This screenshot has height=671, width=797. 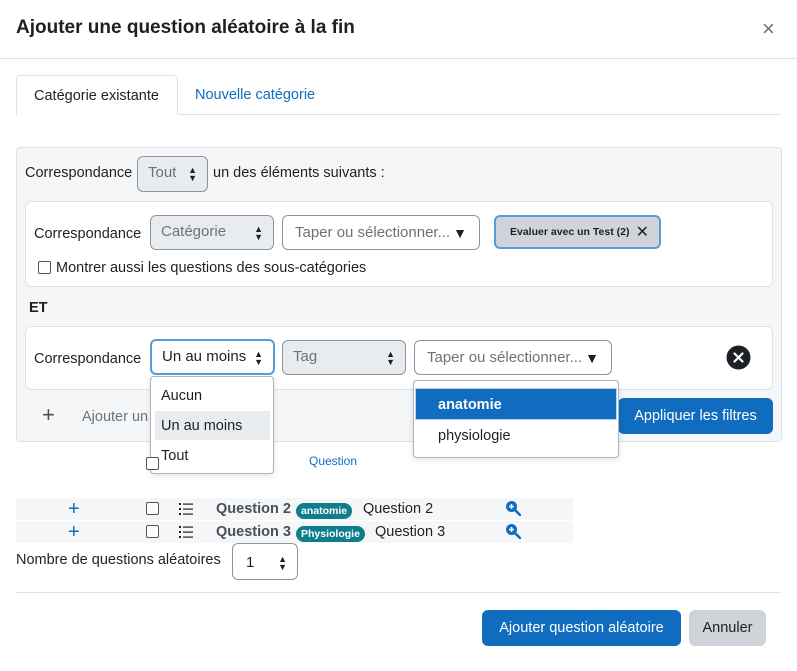 What do you see at coordinates (410, 532) in the screenshot?
I see `question-text: Question 3` at bounding box center [410, 532].